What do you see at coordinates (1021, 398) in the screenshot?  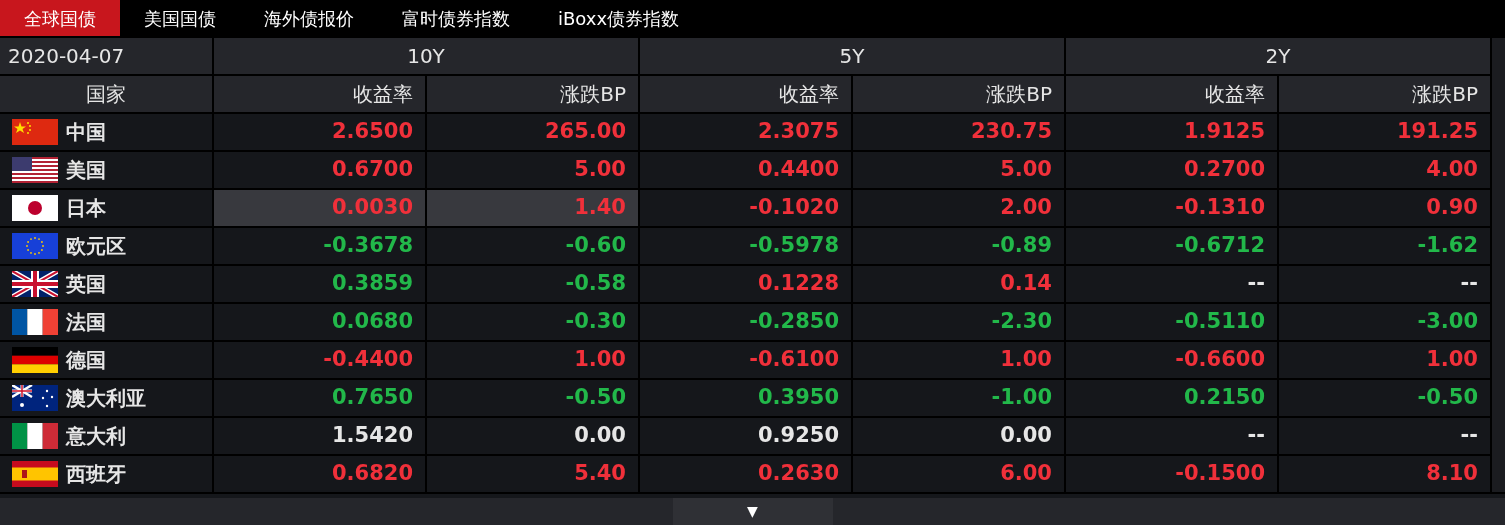 I see `table-cell-text: -1.00` at bounding box center [1021, 398].